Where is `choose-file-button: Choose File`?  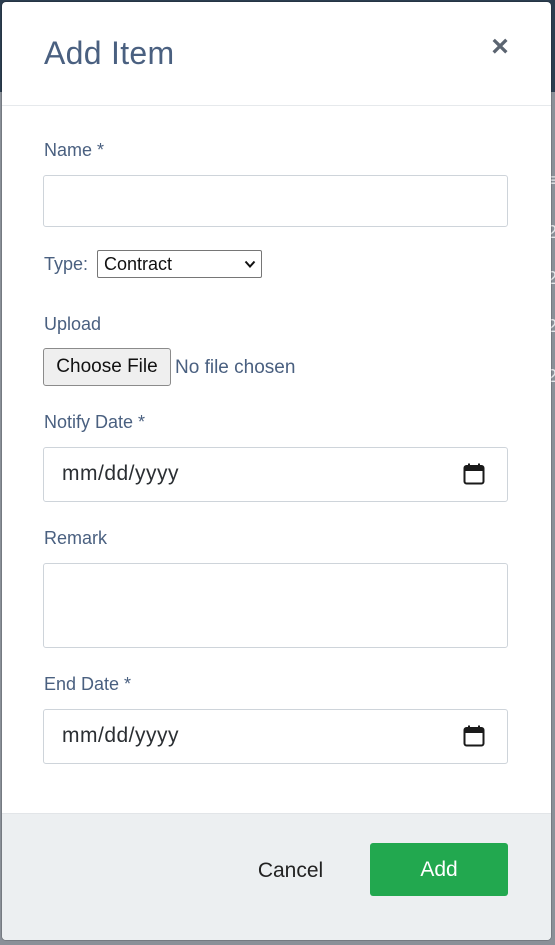
choose-file-button: Choose File is located at coordinates (107, 367).